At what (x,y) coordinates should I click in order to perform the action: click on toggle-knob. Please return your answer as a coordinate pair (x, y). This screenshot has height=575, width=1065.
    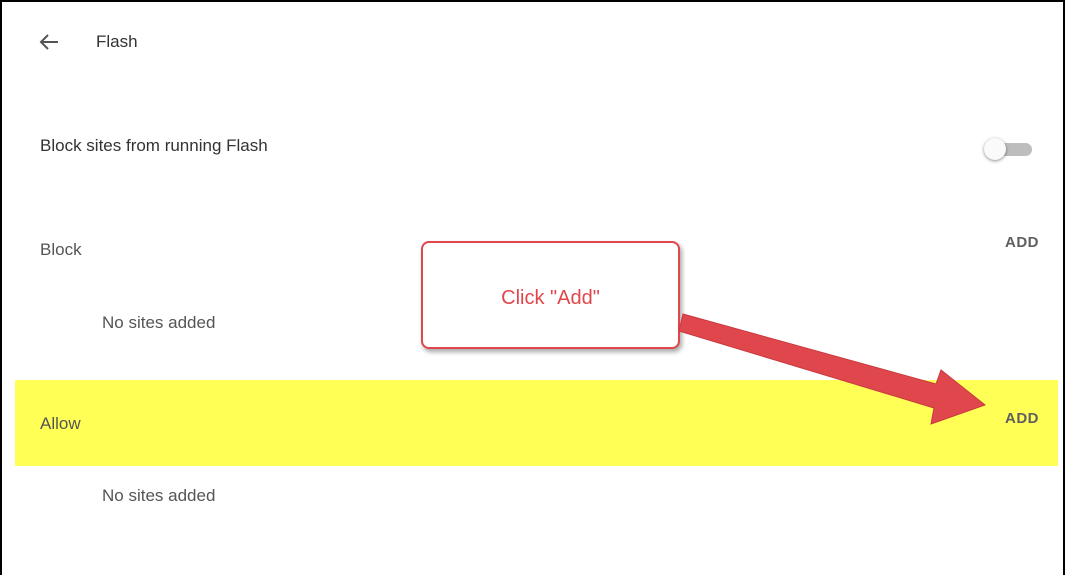
    Looking at the image, I should click on (995, 149).